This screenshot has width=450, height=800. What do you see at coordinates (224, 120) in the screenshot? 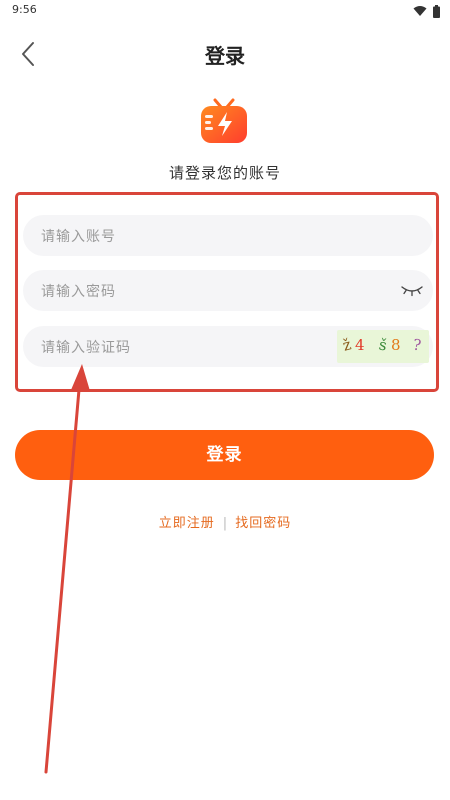
I see `app-logo-icon` at bounding box center [224, 120].